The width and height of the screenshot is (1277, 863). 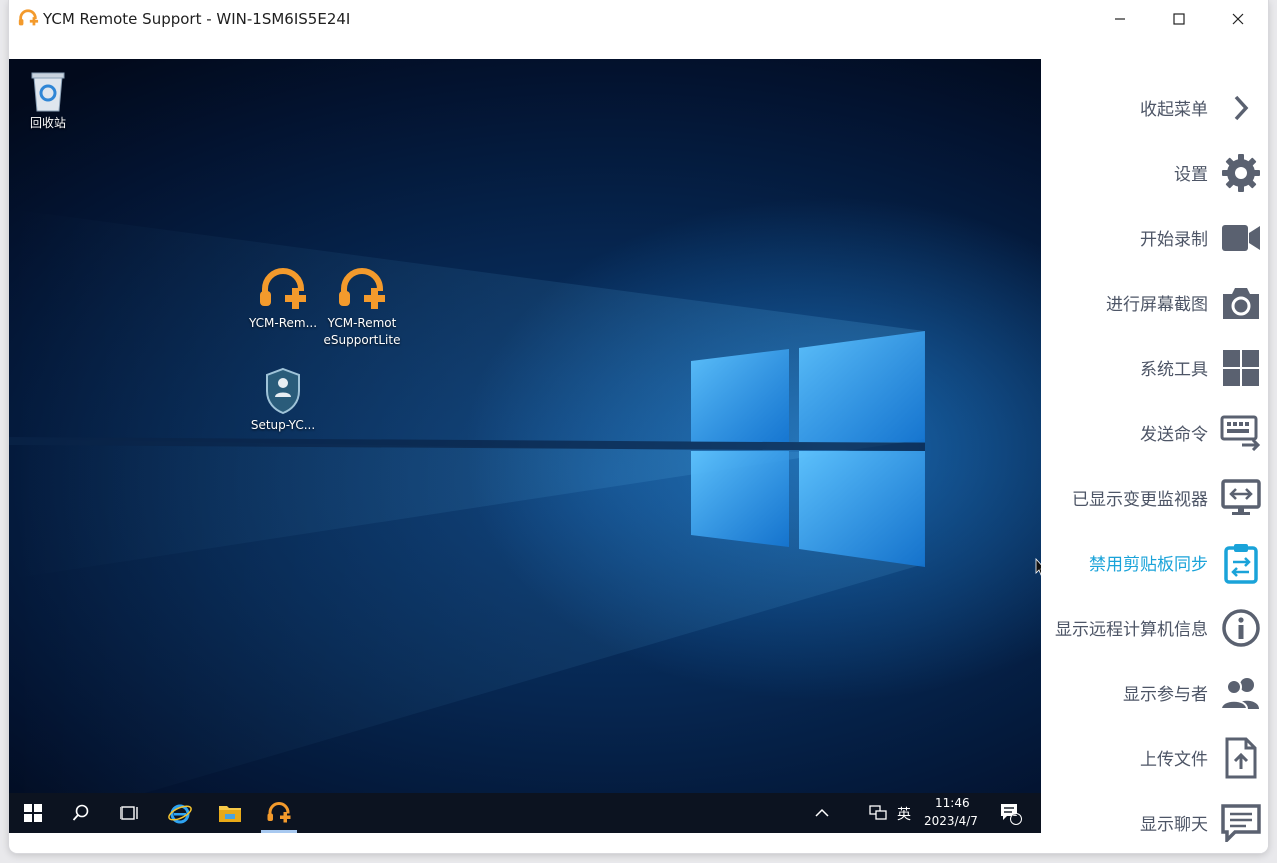 I want to click on tray-network, so click(x=878, y=813).